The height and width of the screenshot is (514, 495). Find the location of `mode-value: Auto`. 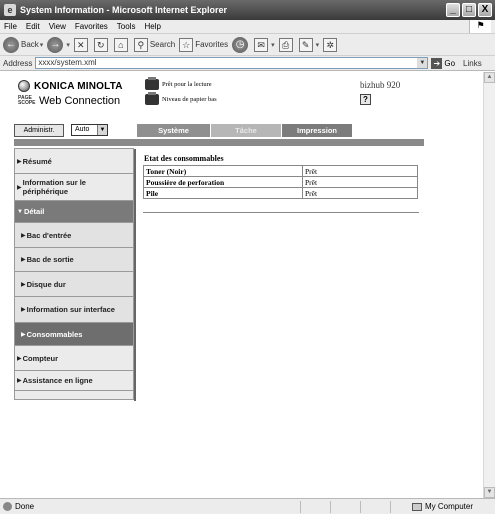

mode-value: Auto is located at coordinates (82, 129).